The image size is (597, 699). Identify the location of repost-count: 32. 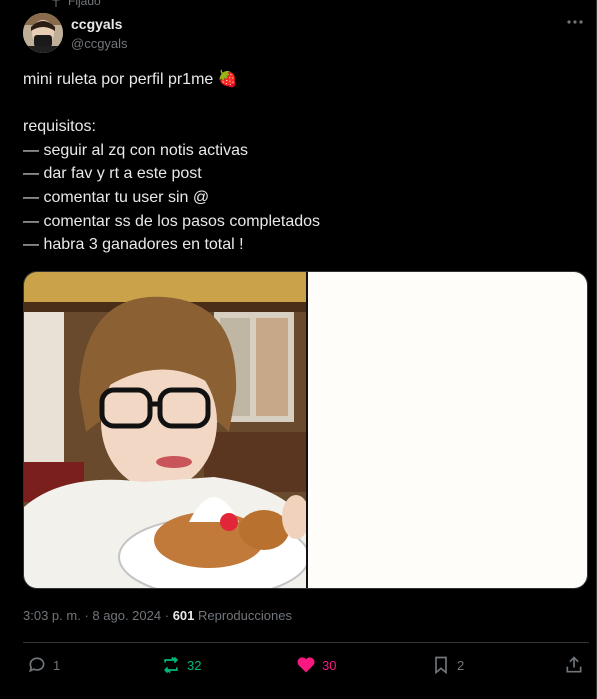
(194, 665).